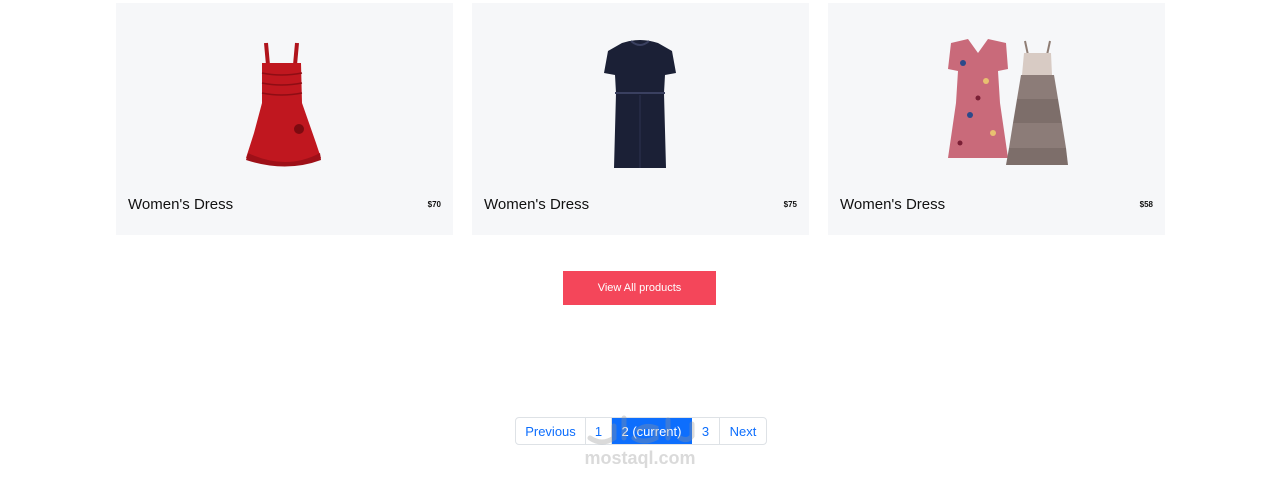 The image size is (1280, 481). What do you see at coordinates (743, 431) in the screenshot?
I see `pagination-next: Next` at bounding box center [743, 431].